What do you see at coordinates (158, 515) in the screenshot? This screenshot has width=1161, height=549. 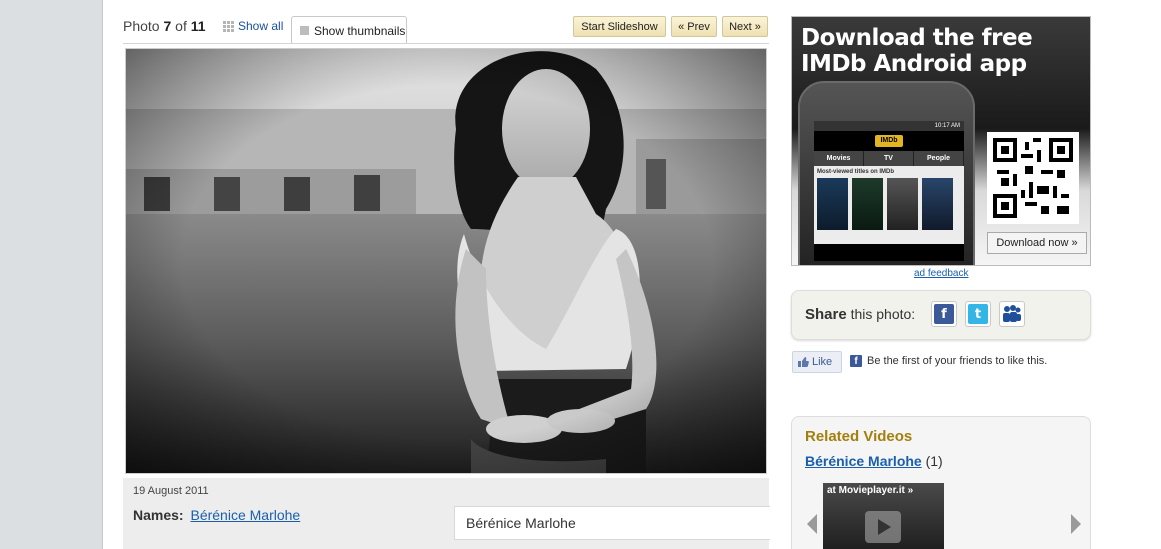 I see `names-label: Names:` at bounding box center [158, 515].